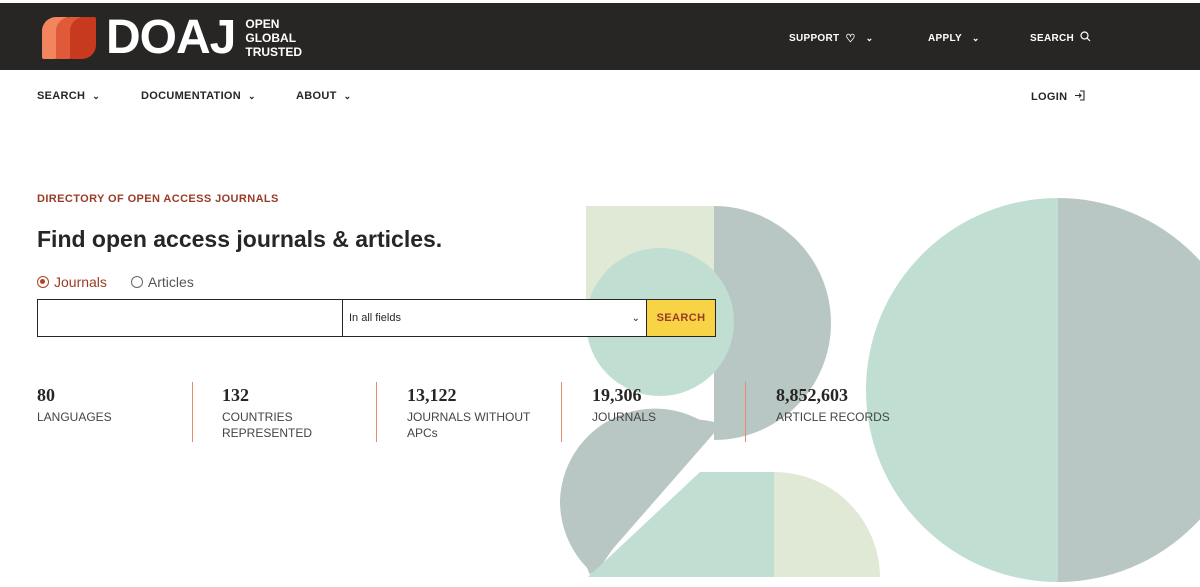 Image resolution: width=1200 pixels, height=587 pixels. I want to click on radio-articles-label: Articles, so click(170, 282).